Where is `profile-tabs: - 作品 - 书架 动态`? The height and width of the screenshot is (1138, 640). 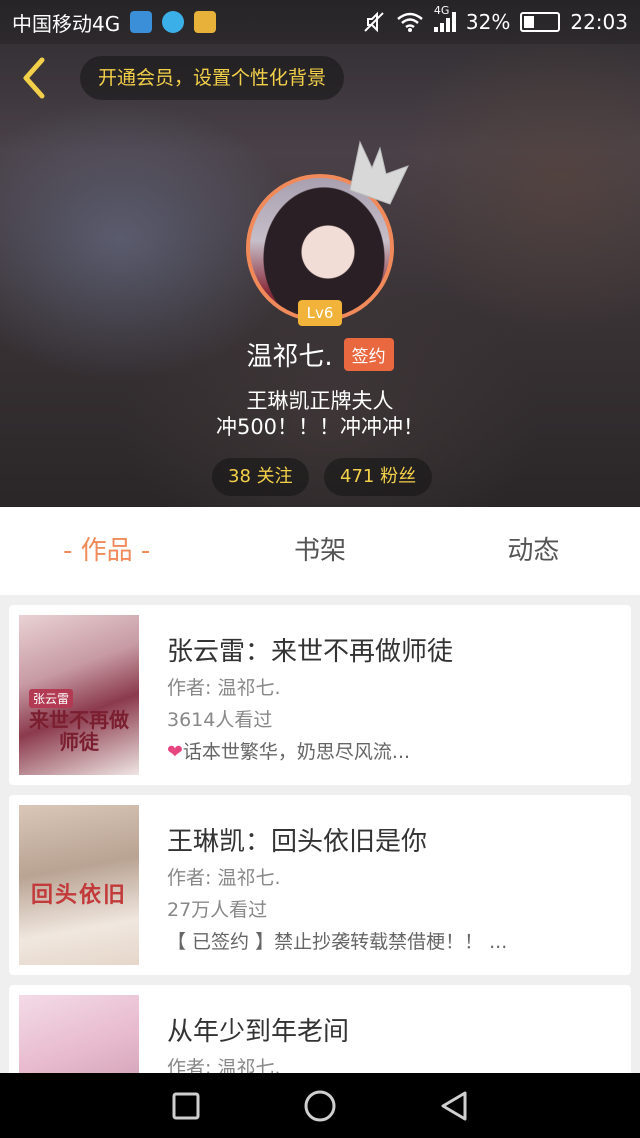
profile-tabs: - 作品 - 书架 动态 is located at coordinates (320, 551).